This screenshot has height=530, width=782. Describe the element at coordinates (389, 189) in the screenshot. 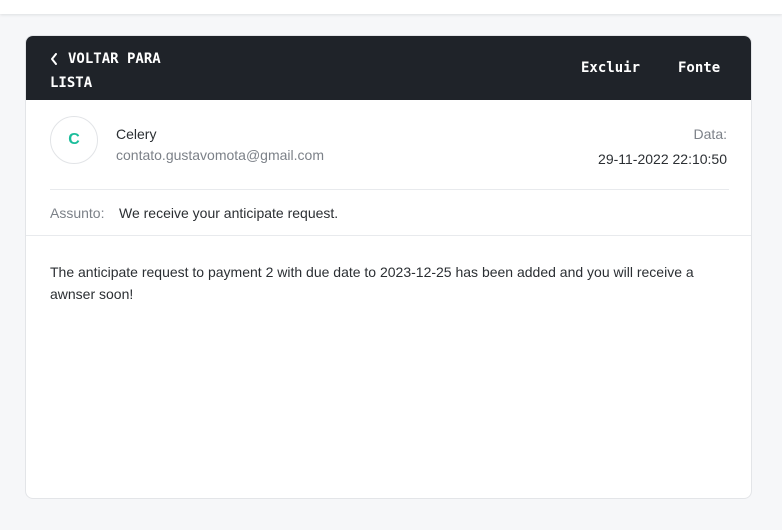

I see `header-divider` at that location.